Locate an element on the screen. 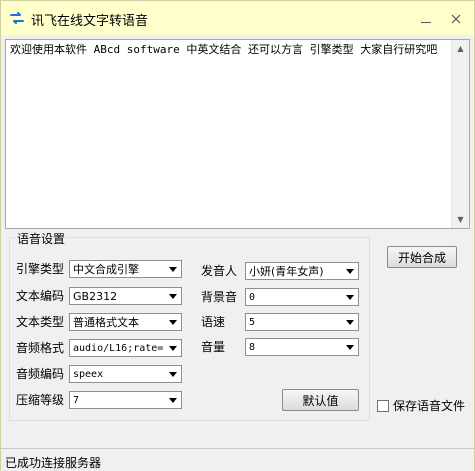  window-title: 讯飞在线文字转语音 is located at coordinates (90, 21).